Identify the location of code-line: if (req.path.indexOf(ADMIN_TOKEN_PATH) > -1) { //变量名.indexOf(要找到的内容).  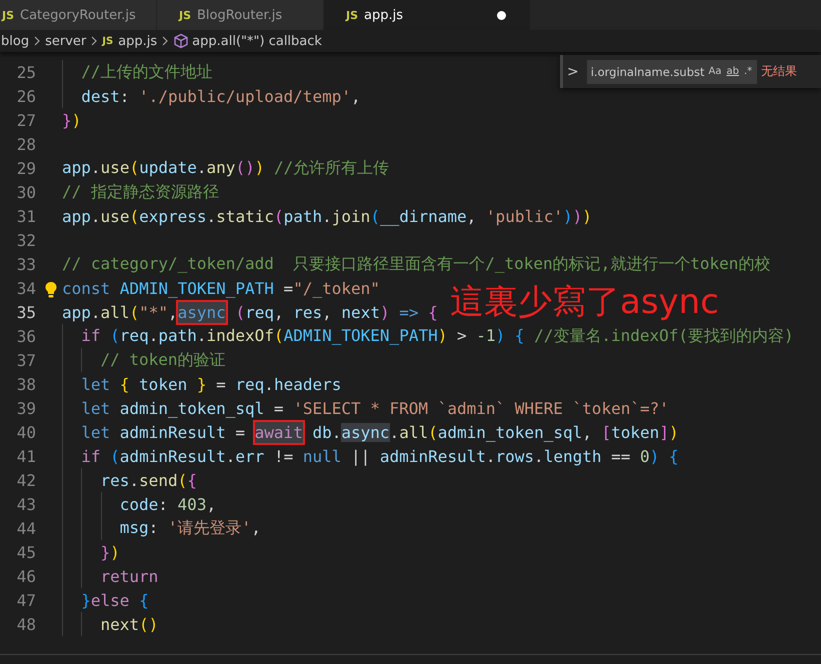
(437, 336).